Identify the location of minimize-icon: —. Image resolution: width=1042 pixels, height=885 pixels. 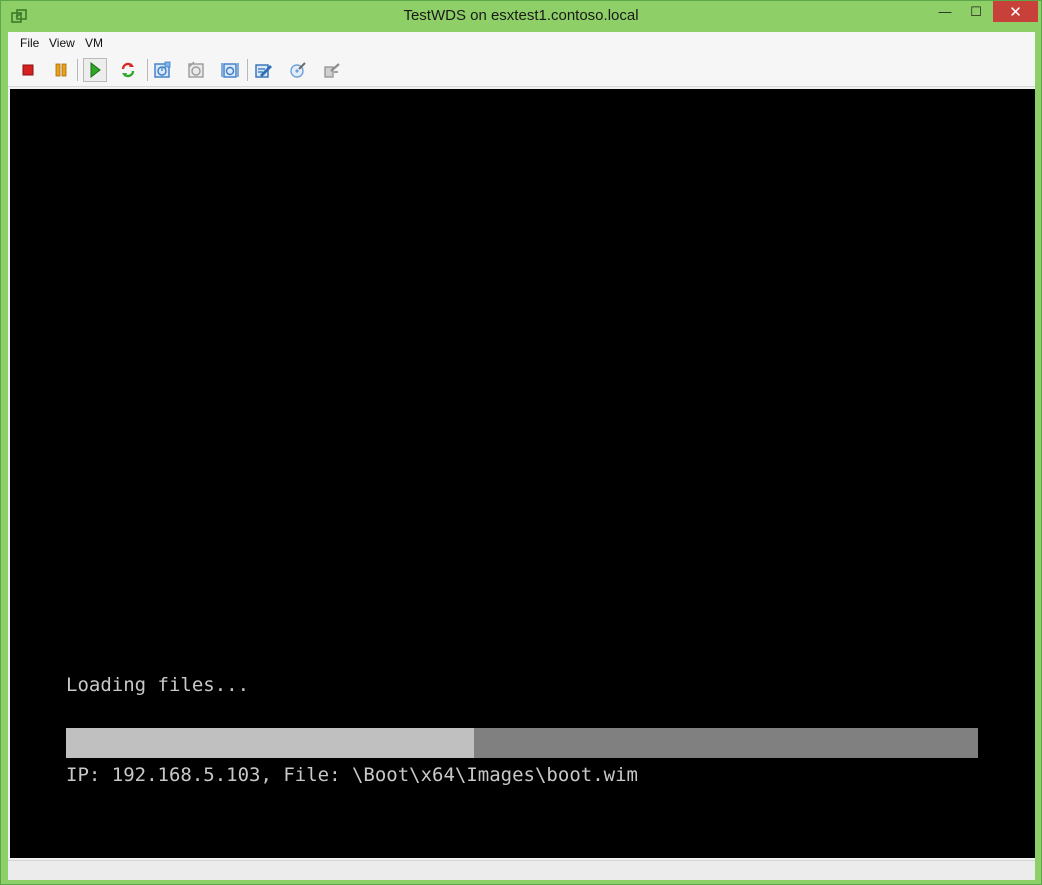
(945, 11).